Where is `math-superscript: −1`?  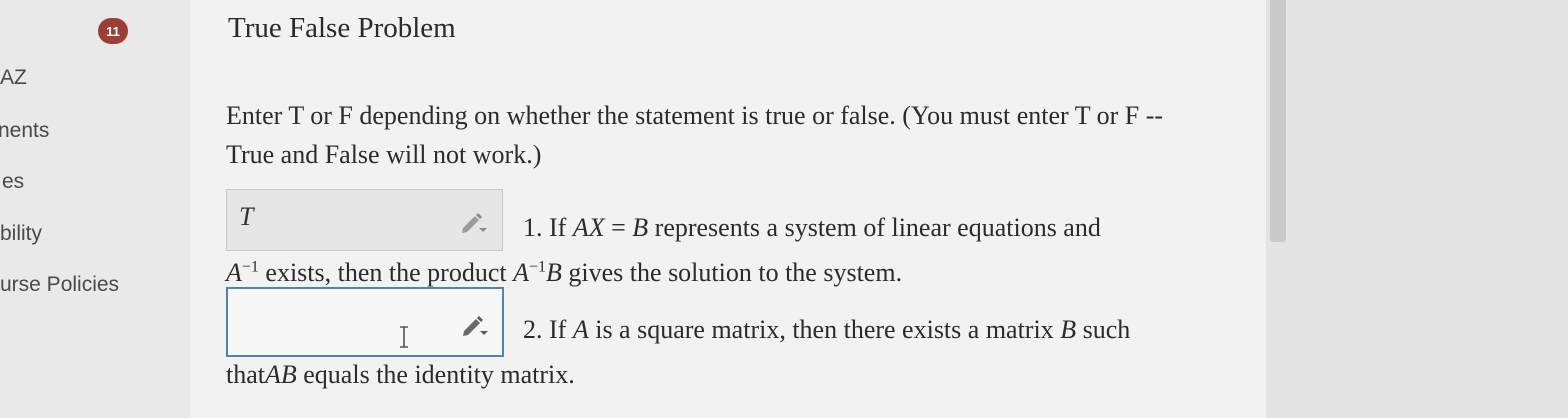 math-superscript: −1 is located at coordinates (250, 267).